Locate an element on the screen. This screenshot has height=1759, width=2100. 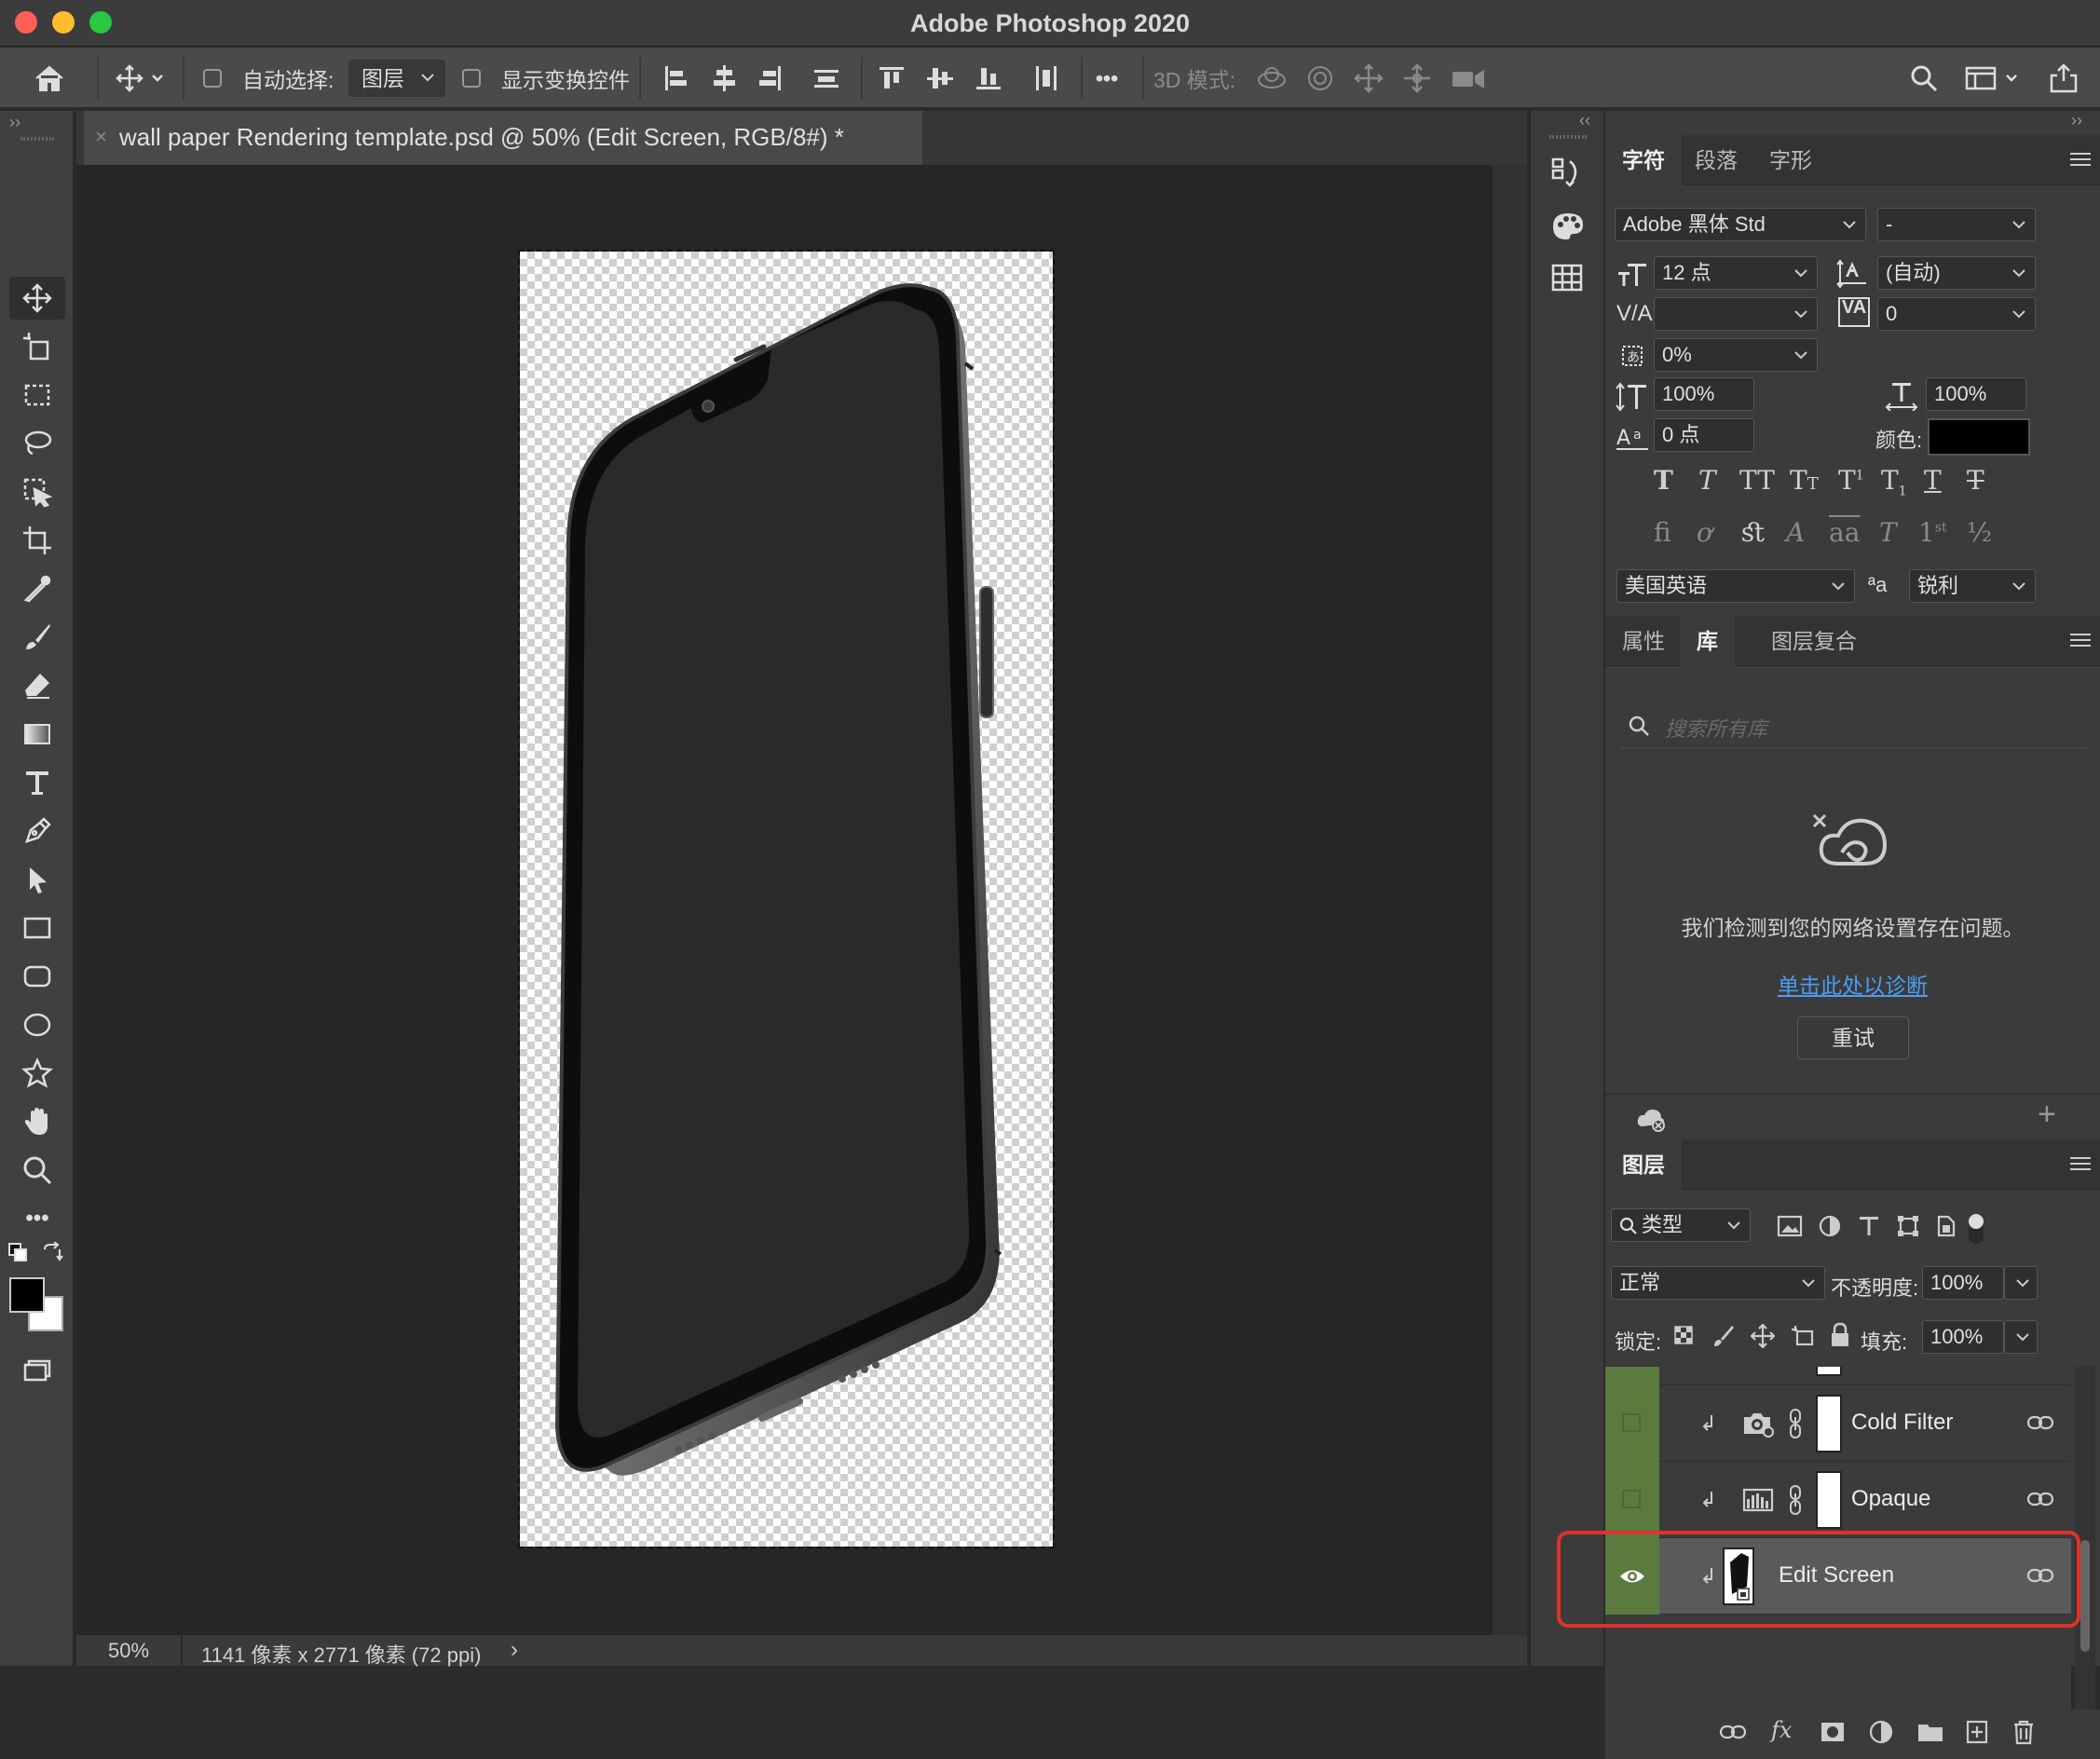
tab-layer-comps: 图层复合 is located at coordinates (1814, 641).